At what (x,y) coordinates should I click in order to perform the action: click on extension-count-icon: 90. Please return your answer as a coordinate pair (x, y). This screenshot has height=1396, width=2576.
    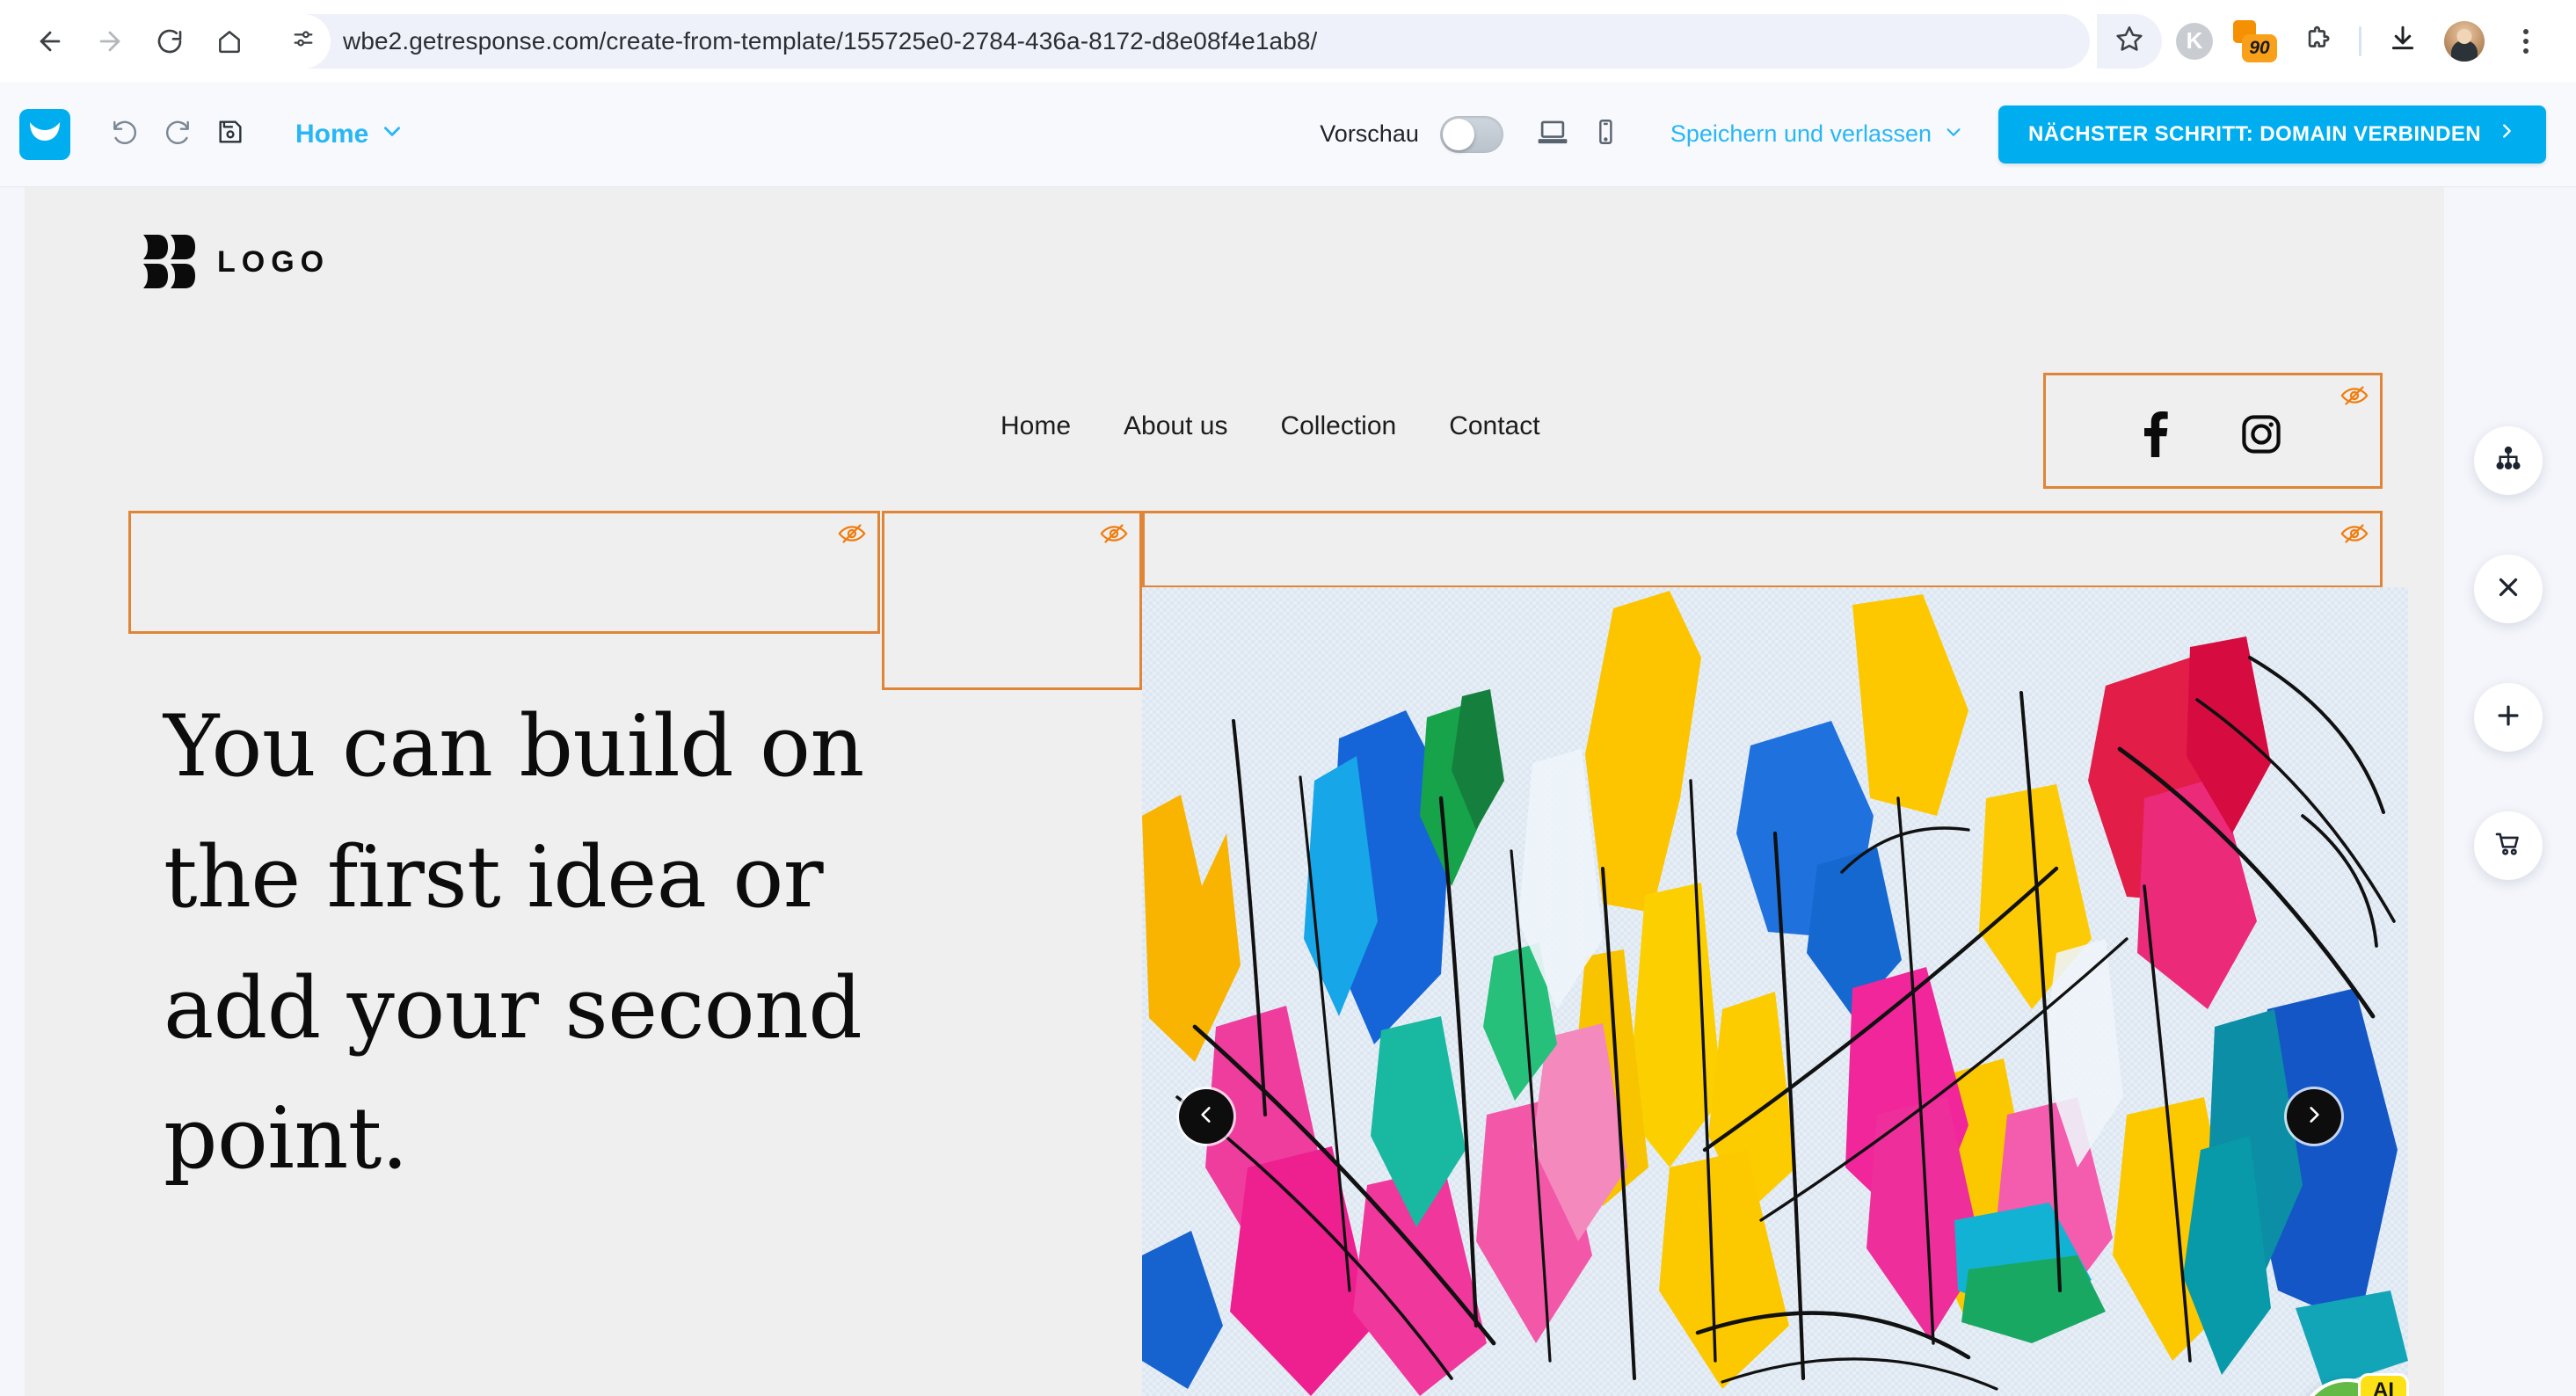
    Looking at the image, I should click on (2256, 40).